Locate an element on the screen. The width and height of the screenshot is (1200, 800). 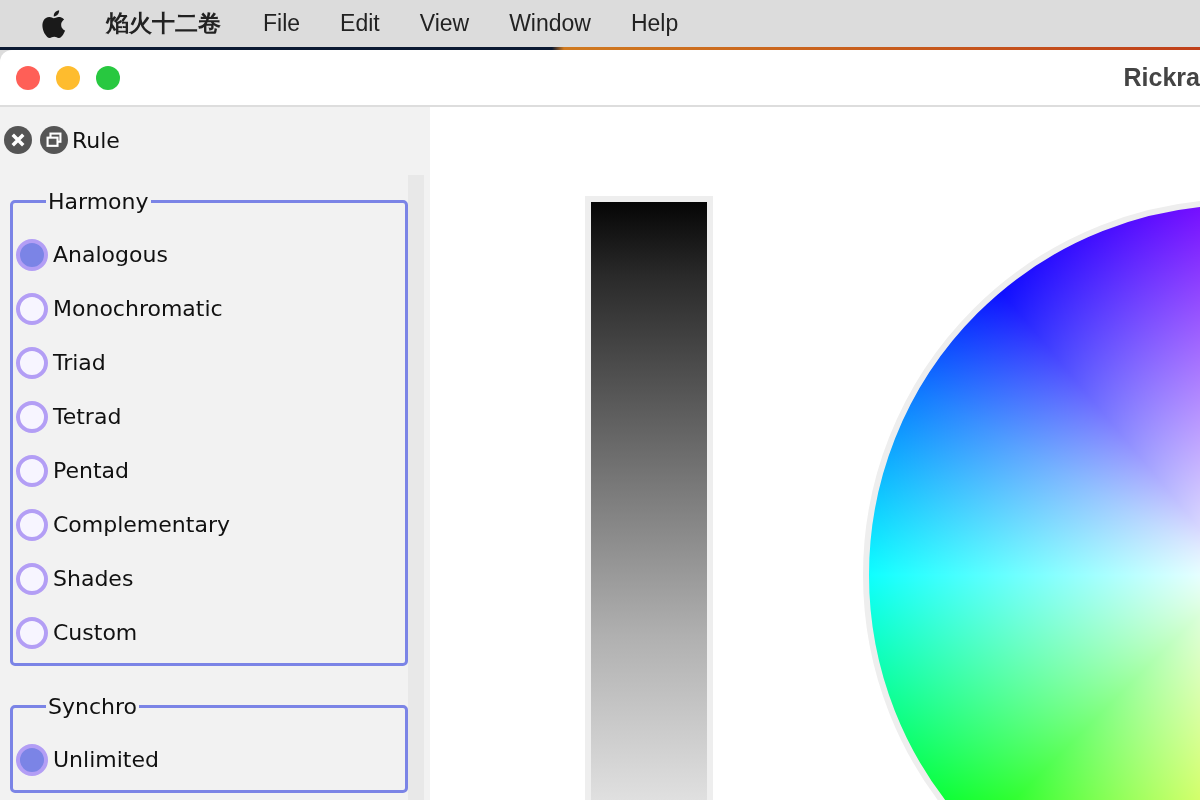
minimize-button is located at coordinates (68, 77).